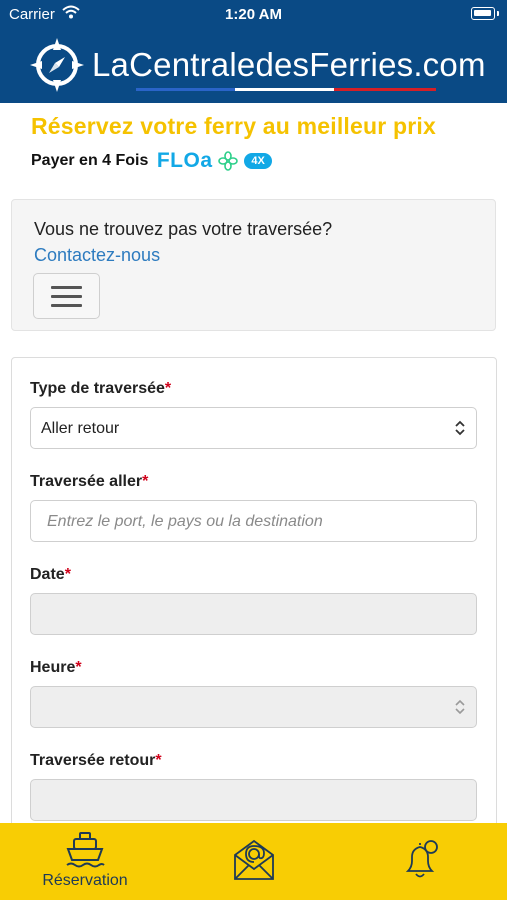 This screenshot has height=900, width=507. What do you see at coordinates (483, 13) in the screenshot?
I see `battery-icon` at bounding box center [483, 13].